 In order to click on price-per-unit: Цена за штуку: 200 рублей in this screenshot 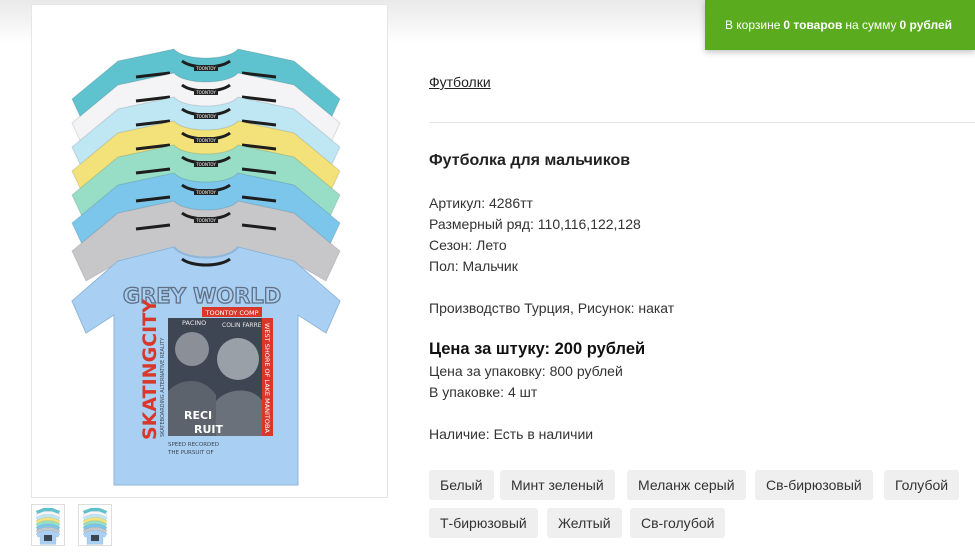, I will do `click(537, 349)`.